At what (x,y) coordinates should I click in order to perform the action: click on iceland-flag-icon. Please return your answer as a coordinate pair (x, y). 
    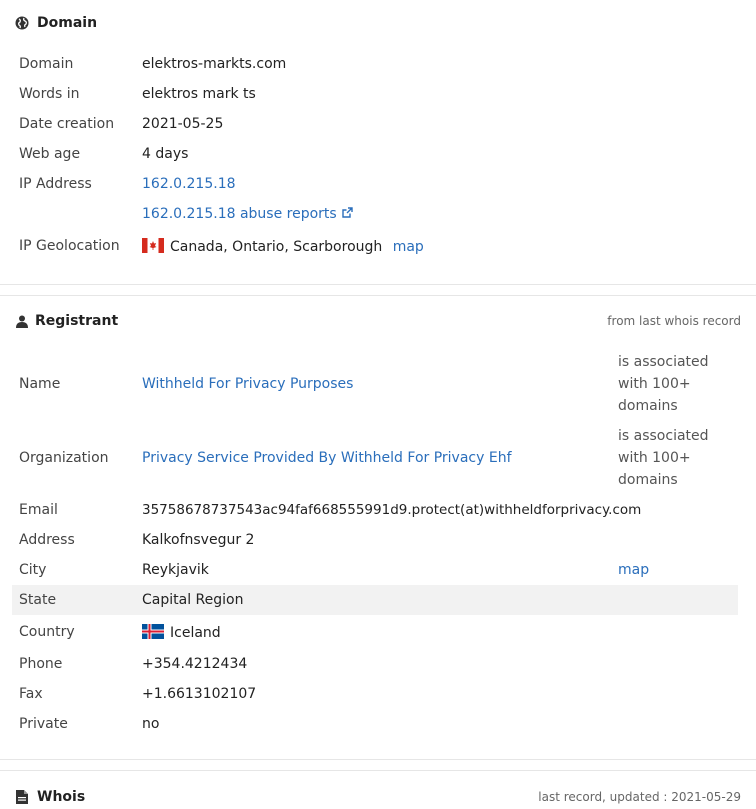
    Looking at the image, I should click on (153, 631).